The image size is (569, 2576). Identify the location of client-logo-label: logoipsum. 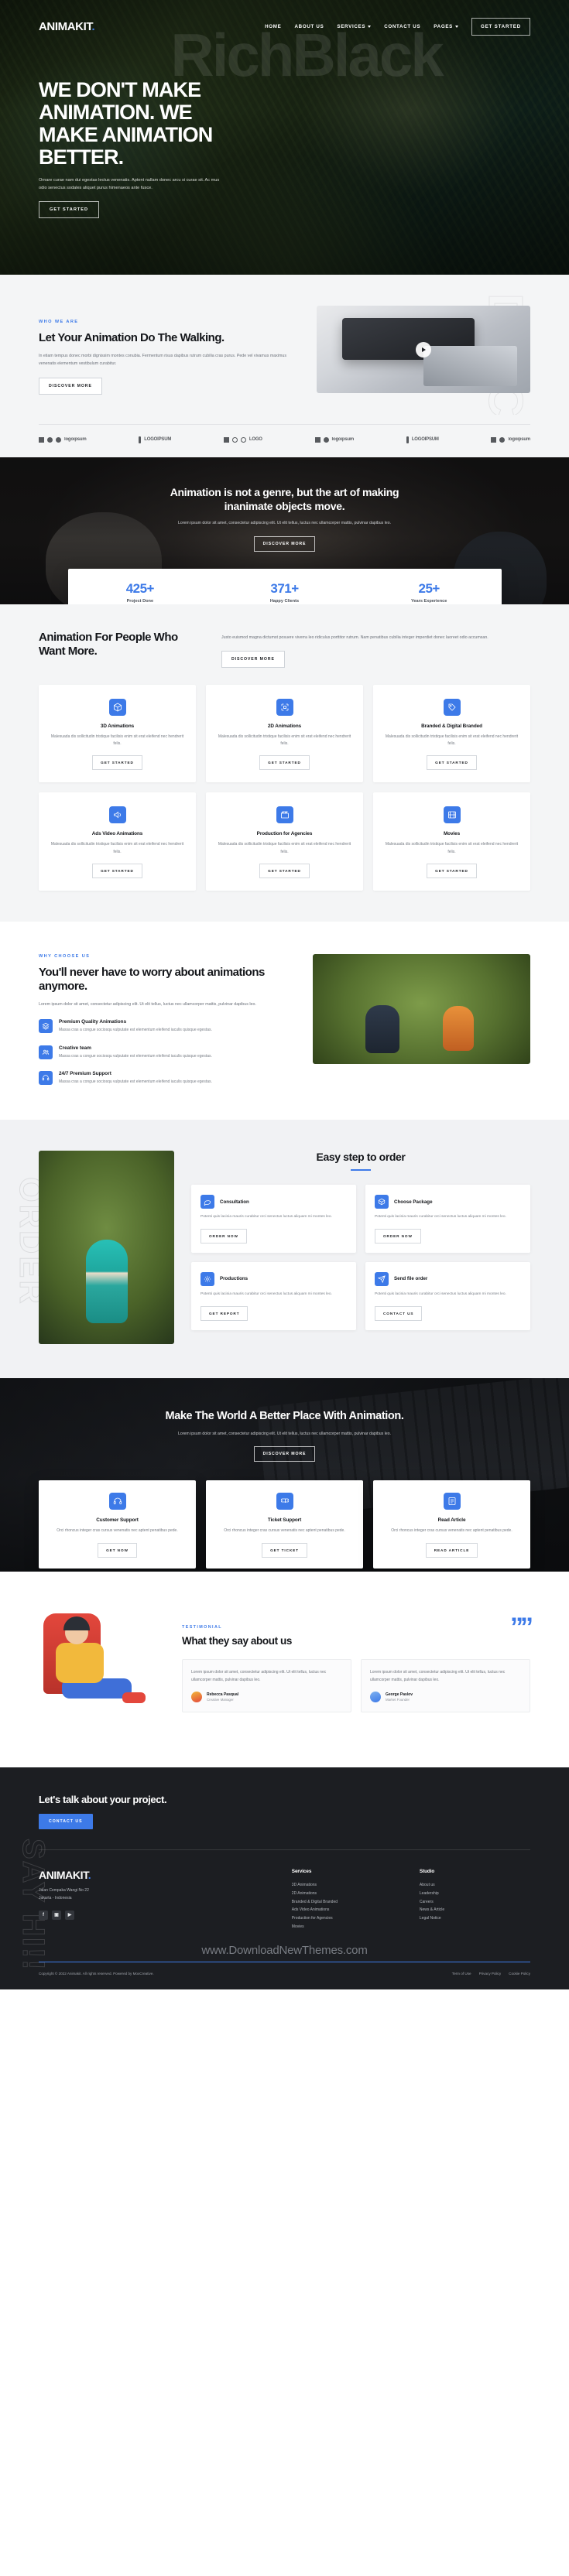
(343, 440).